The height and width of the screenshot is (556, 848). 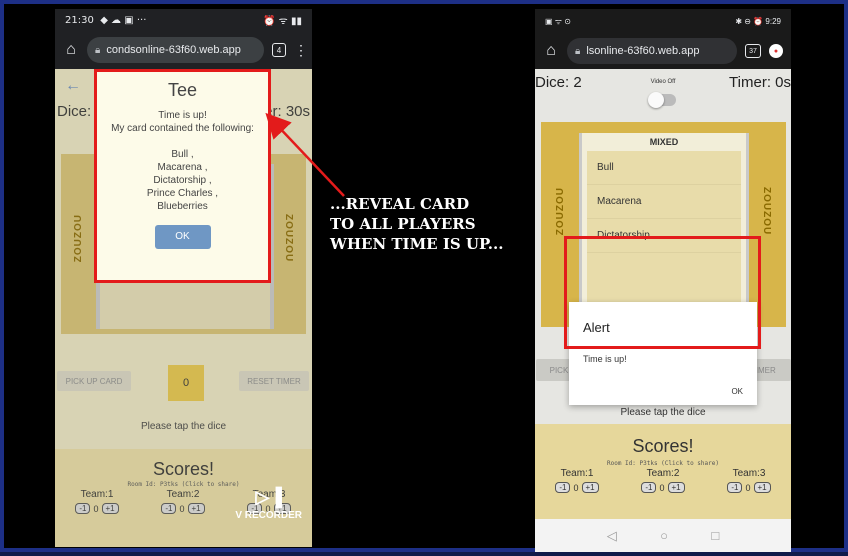 I want to click on card-title: MIXED, so click(x=664, y=142).